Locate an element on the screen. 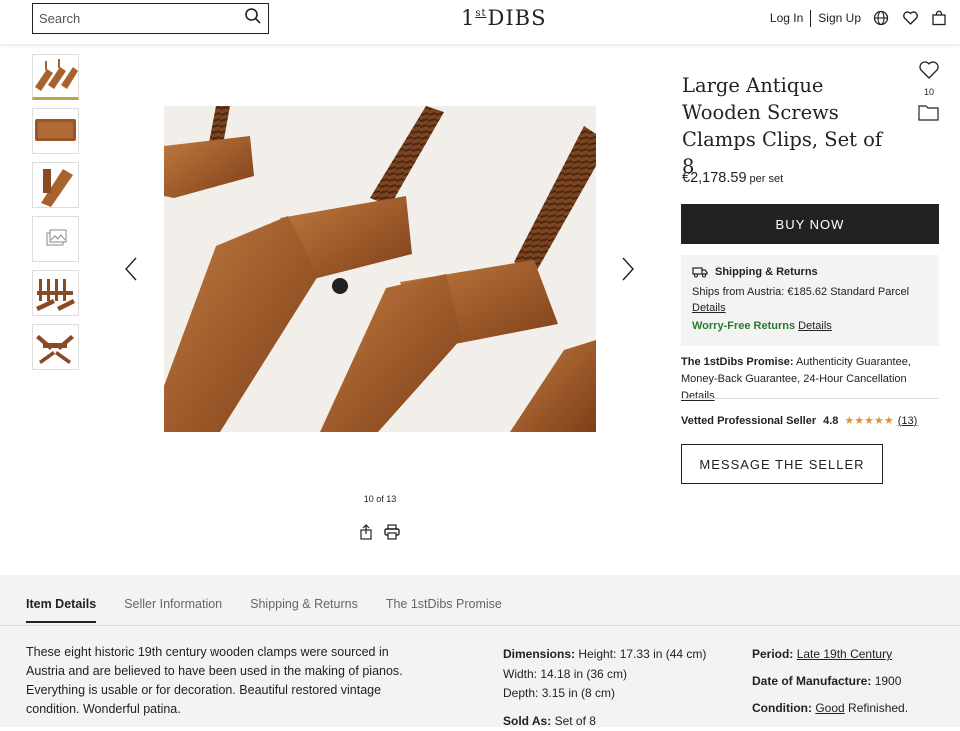 The image size is (960, 731). nav-divider is located at coordinates (810, 18).